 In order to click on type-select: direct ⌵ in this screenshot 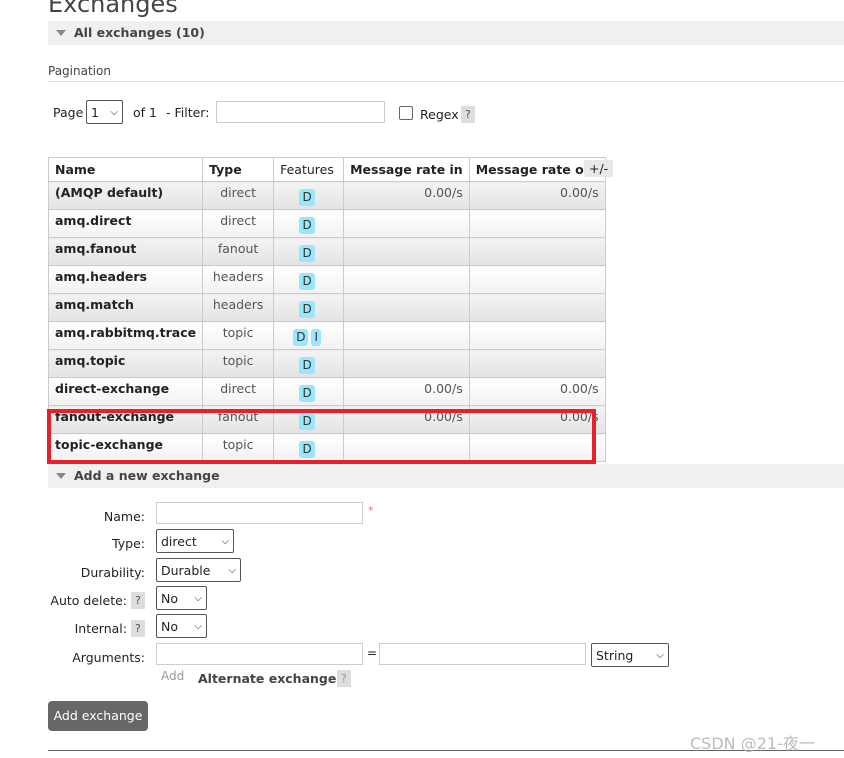, I will do `click(195, 541)`.